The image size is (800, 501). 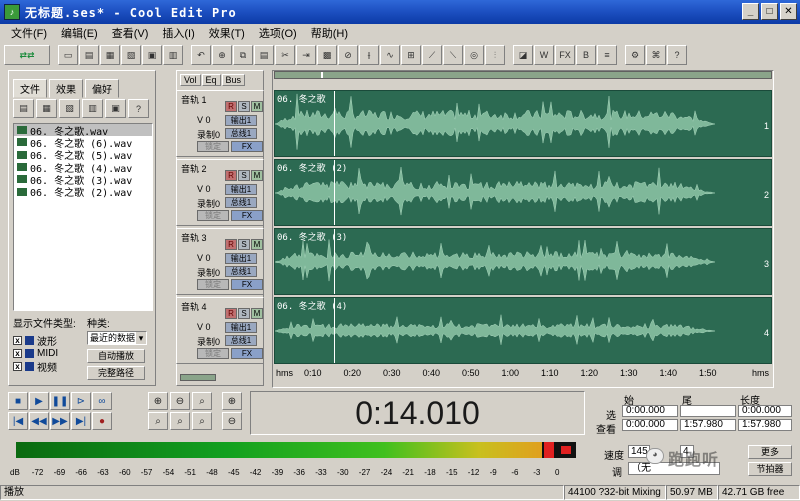 I want to click on track-eq-icon: ≡, so click(x=607, y=55).